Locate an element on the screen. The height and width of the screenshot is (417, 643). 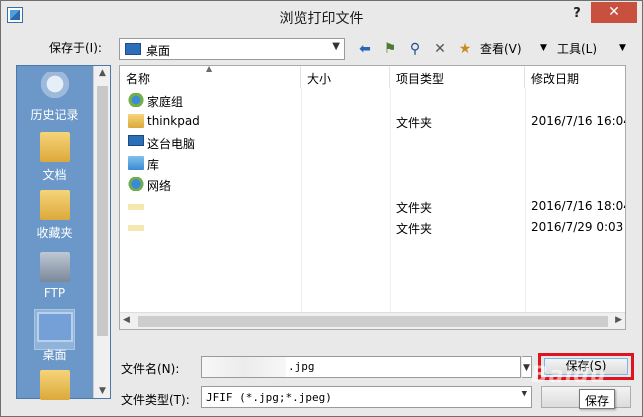
sort-caret-icon: ▲ is located at coordinates (209, 69).